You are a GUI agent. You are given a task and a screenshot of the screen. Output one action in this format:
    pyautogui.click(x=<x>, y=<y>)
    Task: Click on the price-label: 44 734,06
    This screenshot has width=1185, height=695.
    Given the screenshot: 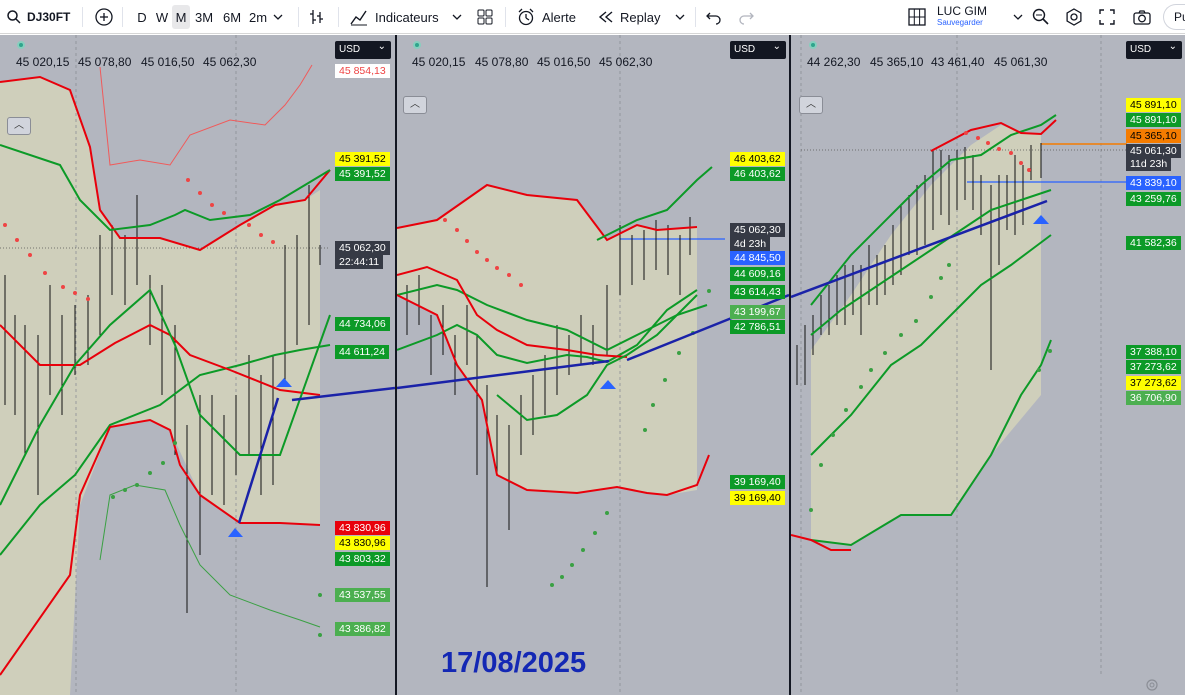 What is the action you would take?
    pyautogui.click(x=362, y=324)
    